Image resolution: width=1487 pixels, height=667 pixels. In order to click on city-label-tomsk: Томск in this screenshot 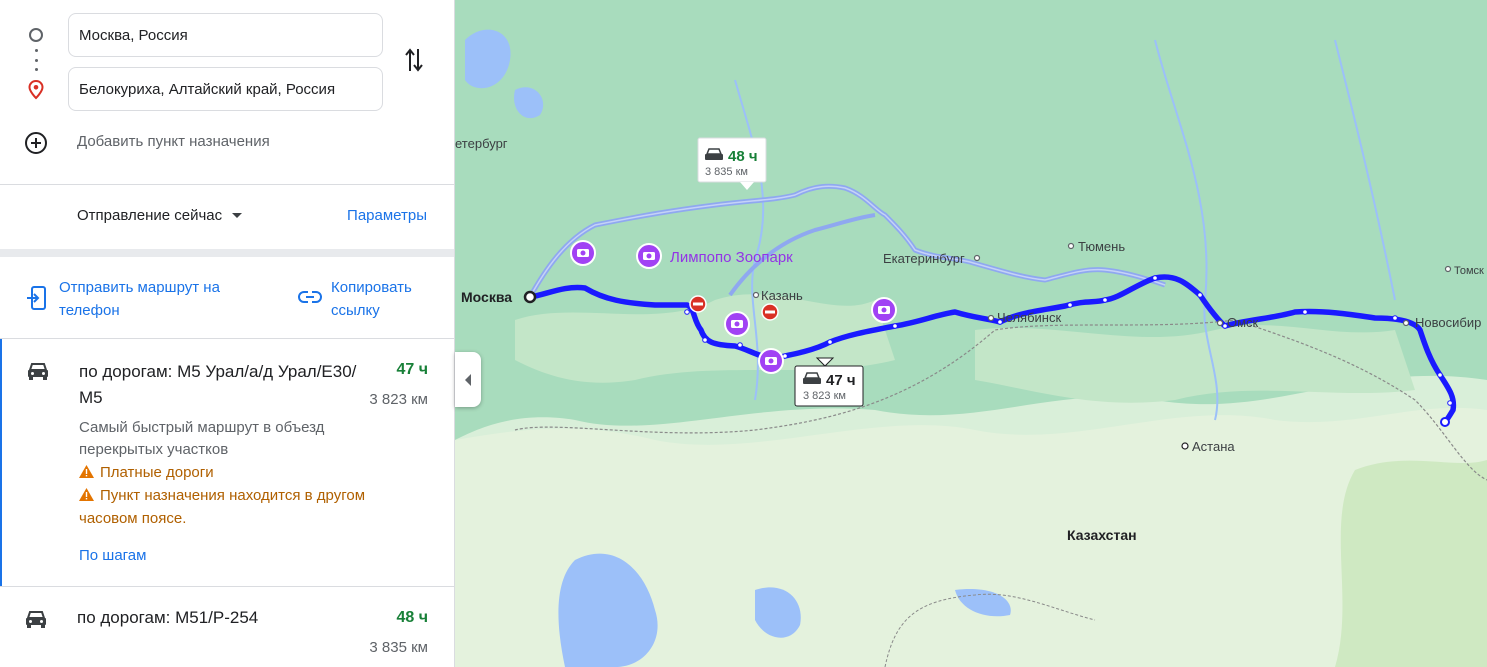, I will do `click(1469, 271)`.